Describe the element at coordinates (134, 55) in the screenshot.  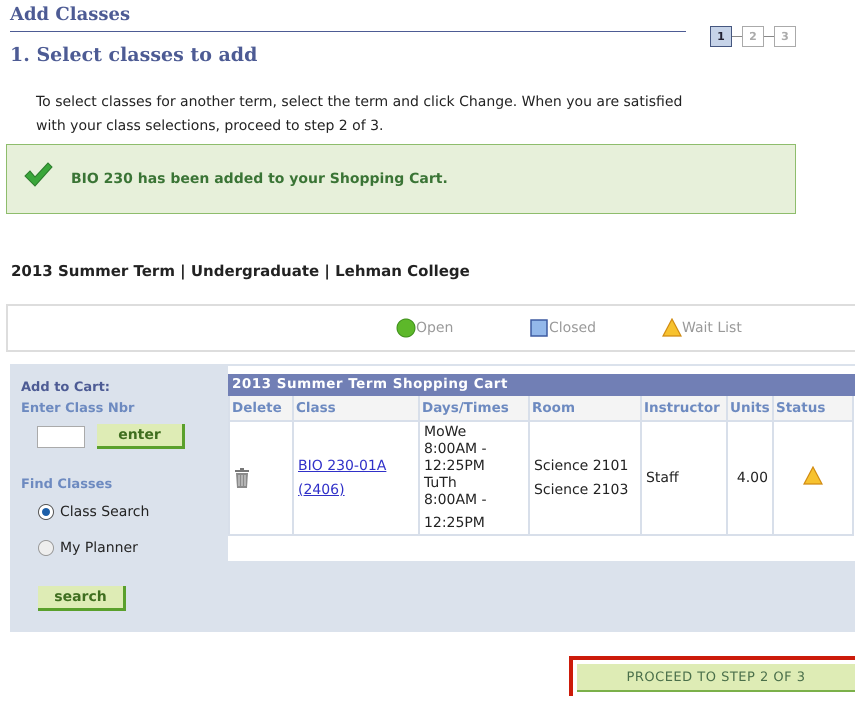
I see `section-title: 1. Select classes to add` at that location.